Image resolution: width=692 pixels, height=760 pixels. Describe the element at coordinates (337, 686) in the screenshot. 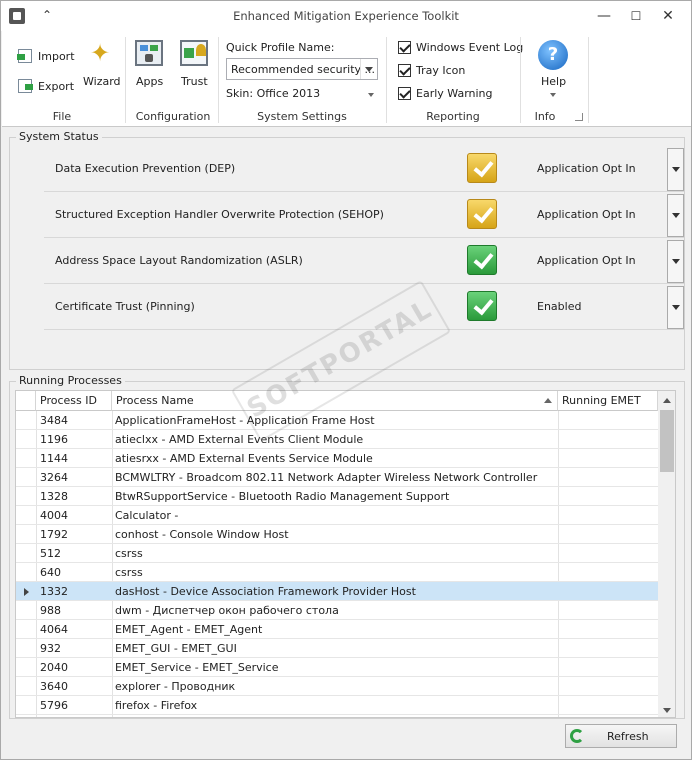

I see `table-row: 3640 explorer - Проводник` at that location.